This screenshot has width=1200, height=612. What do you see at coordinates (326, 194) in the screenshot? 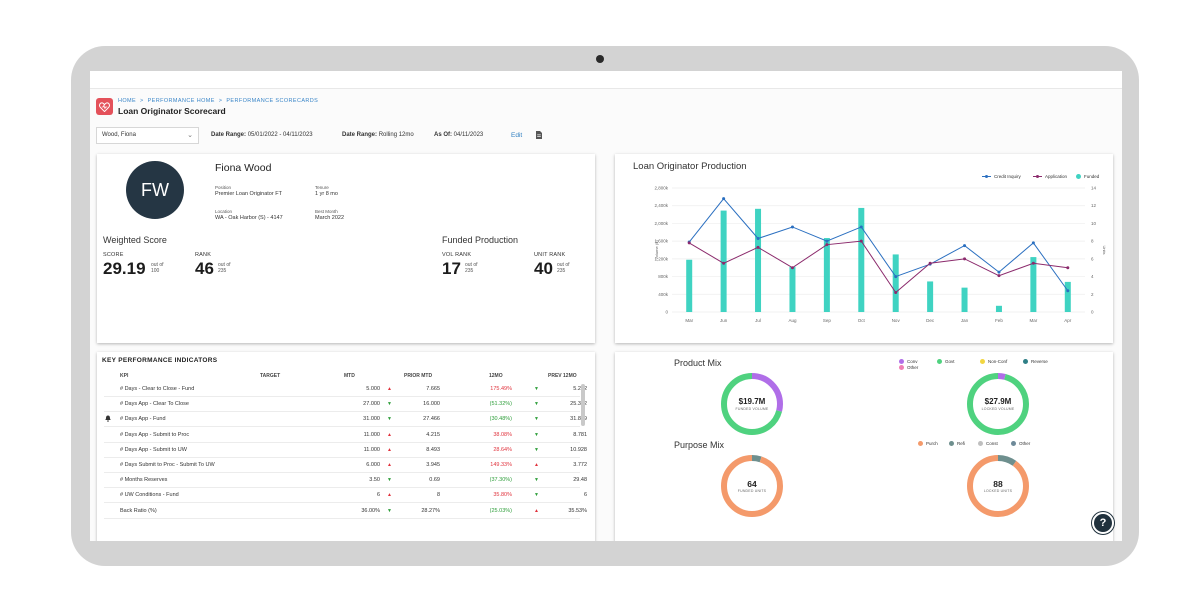
I see `tenure-value: 1 yr 8 mo` at bounding box center [326, 194].